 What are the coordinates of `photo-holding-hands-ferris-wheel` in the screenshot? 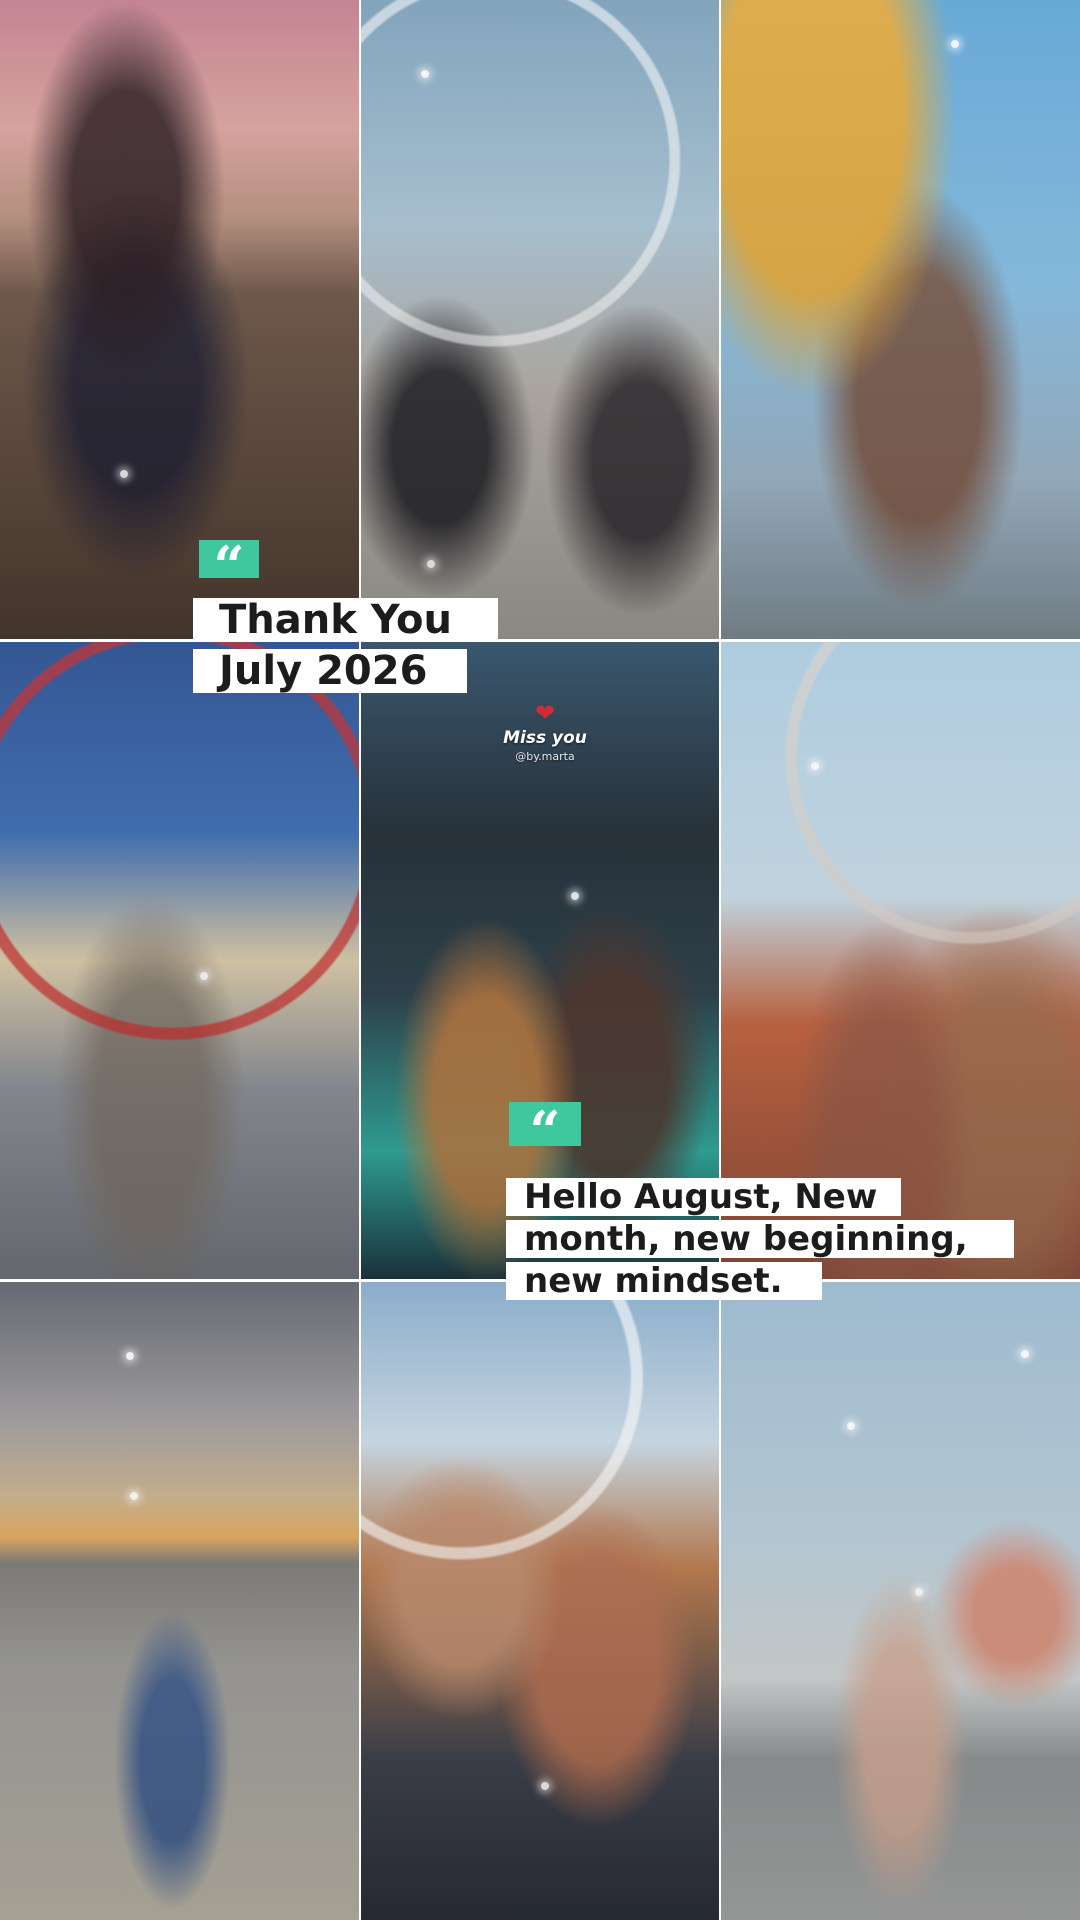 It's located at (540, 319).